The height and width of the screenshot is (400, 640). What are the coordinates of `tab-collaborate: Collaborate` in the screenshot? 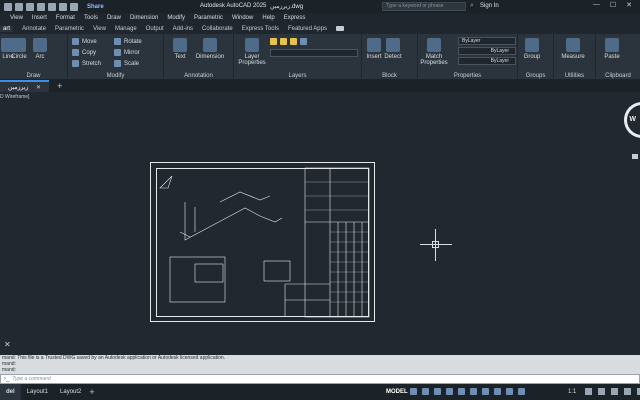 It's located at (217, 29).